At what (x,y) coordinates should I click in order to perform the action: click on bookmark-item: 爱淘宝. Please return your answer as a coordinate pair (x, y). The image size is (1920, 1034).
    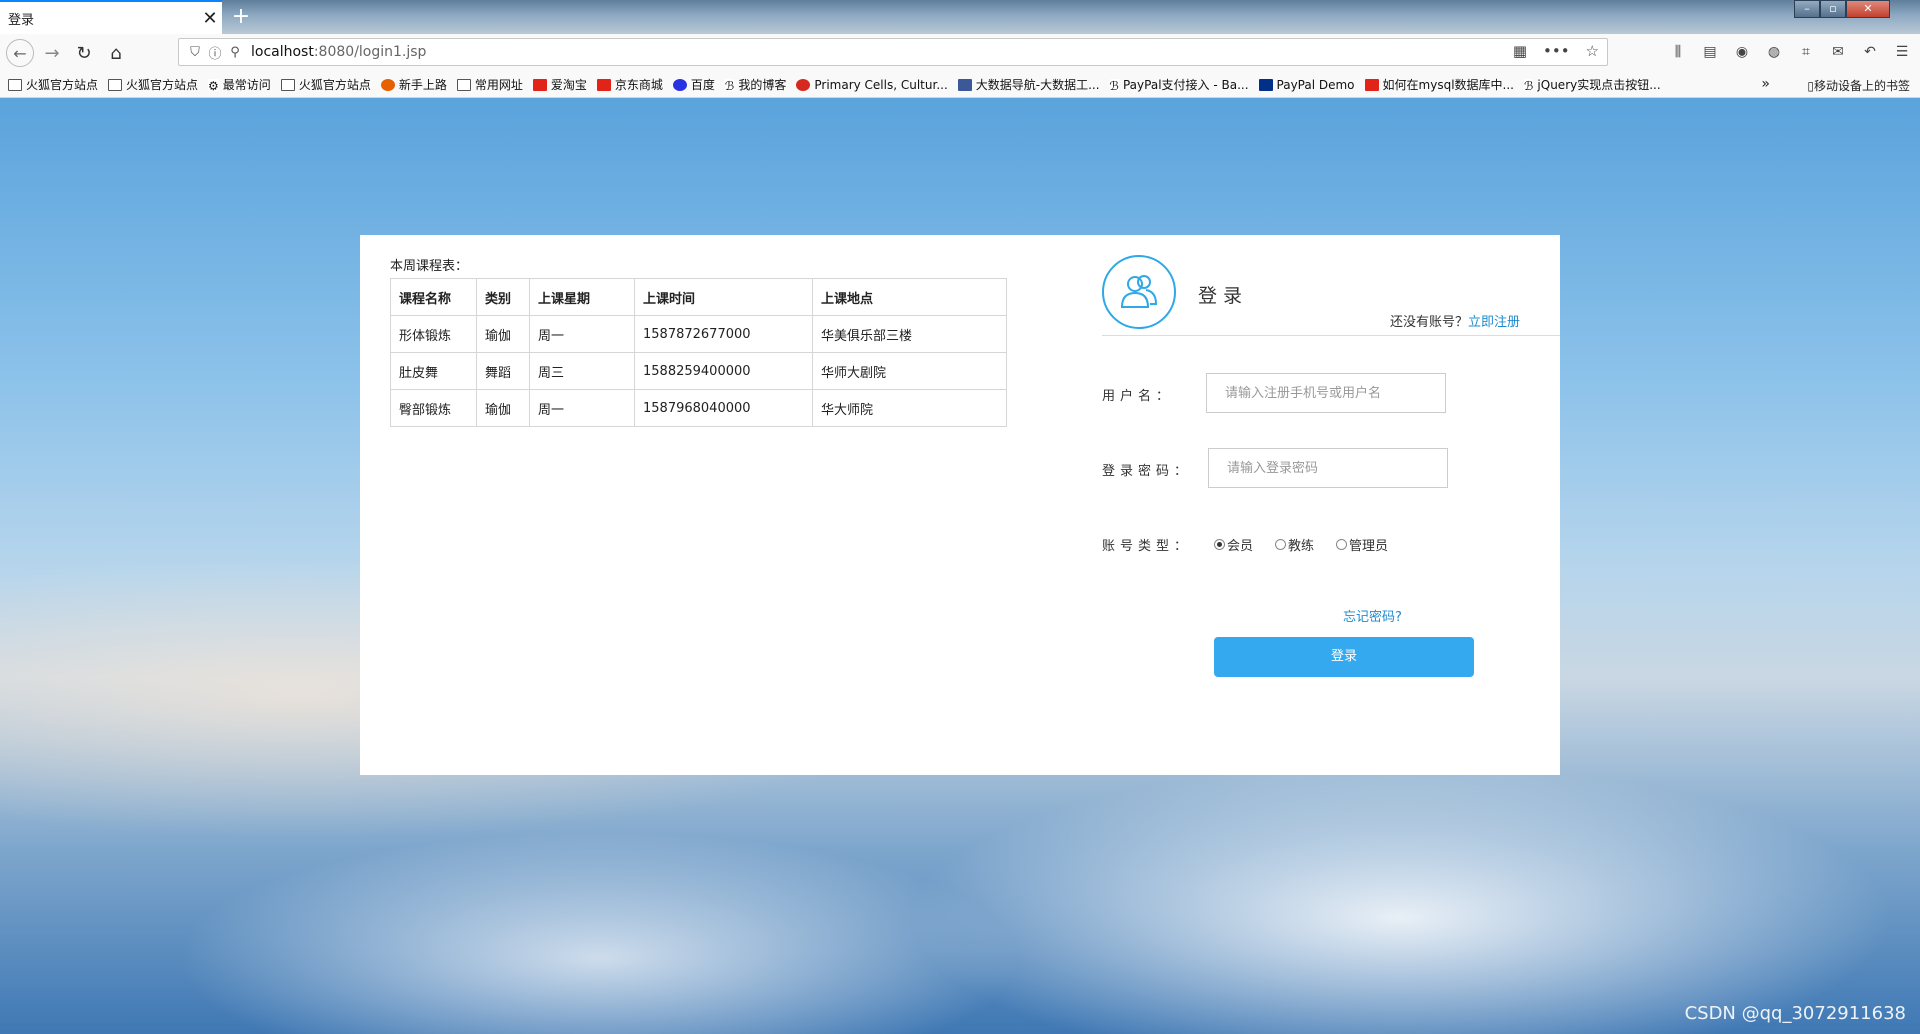
    Looking at the image, I should click on (559, 84).